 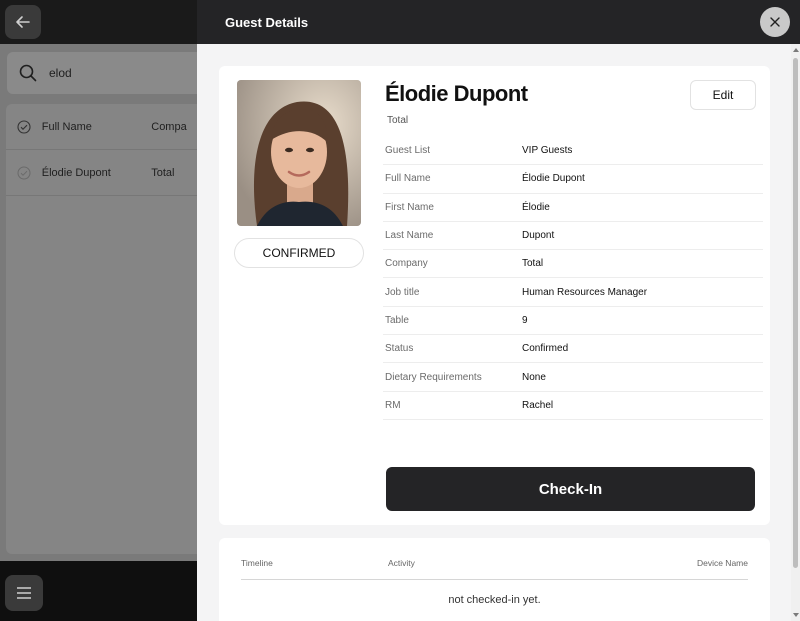 What do you see at coordinates (398, 120) in the screenshot?
I see `guest-company: Total` at bounding box center [398, 120].